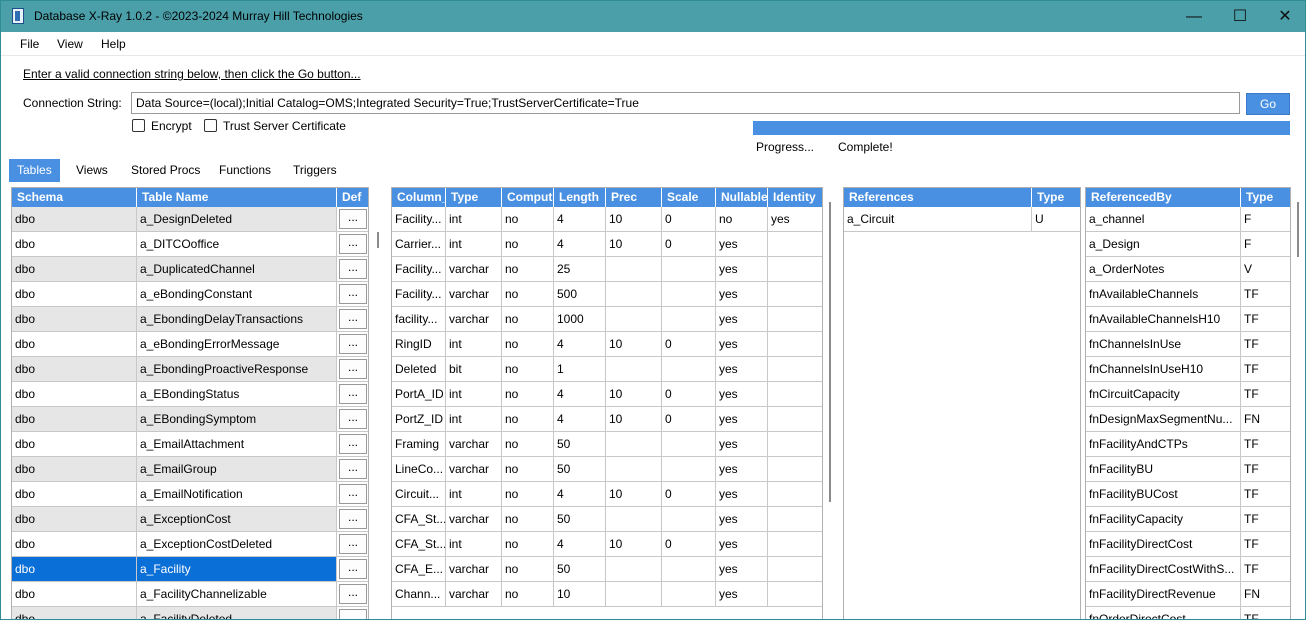 The image size is (1306, 620). I want to click on referencedby-row: fnCircuitCapacity TF, so click(1188, 394).